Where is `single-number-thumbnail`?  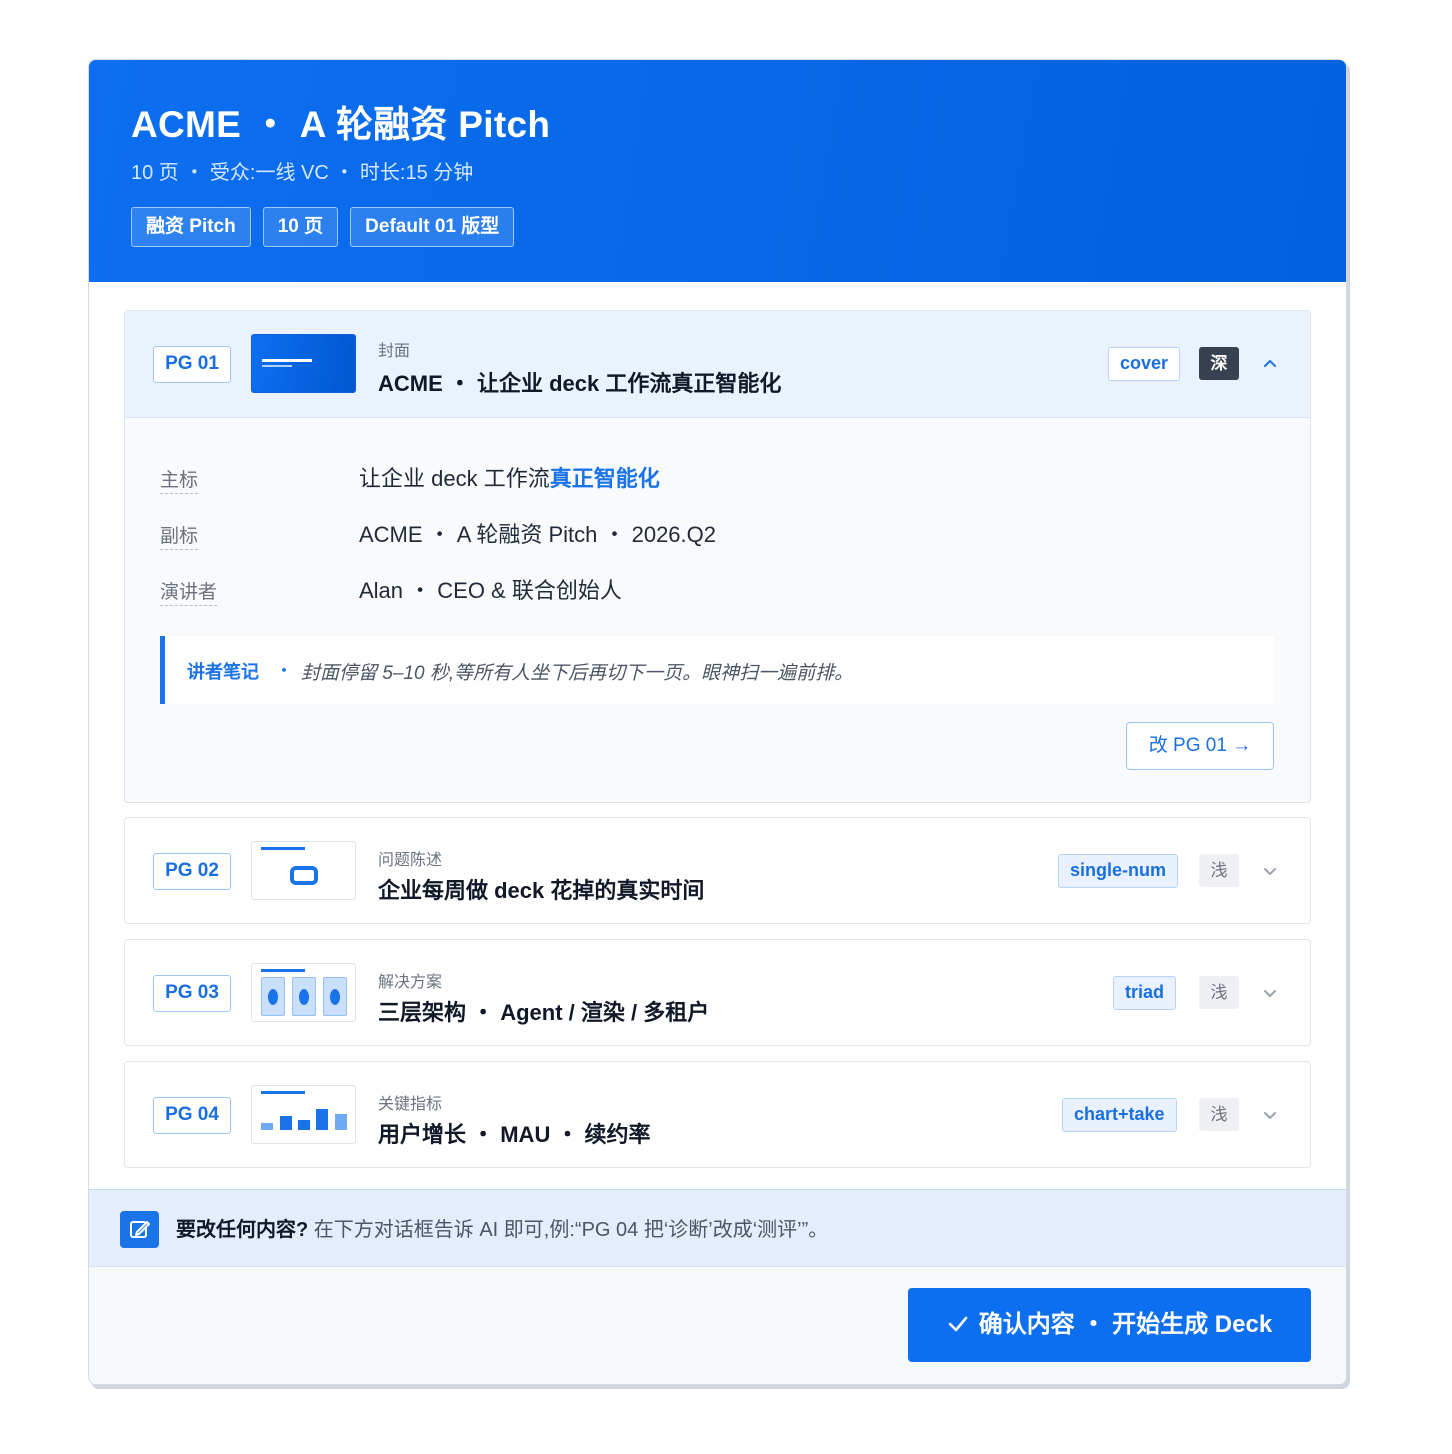
single-number-thumbnail is located at coordinates (303, 870).